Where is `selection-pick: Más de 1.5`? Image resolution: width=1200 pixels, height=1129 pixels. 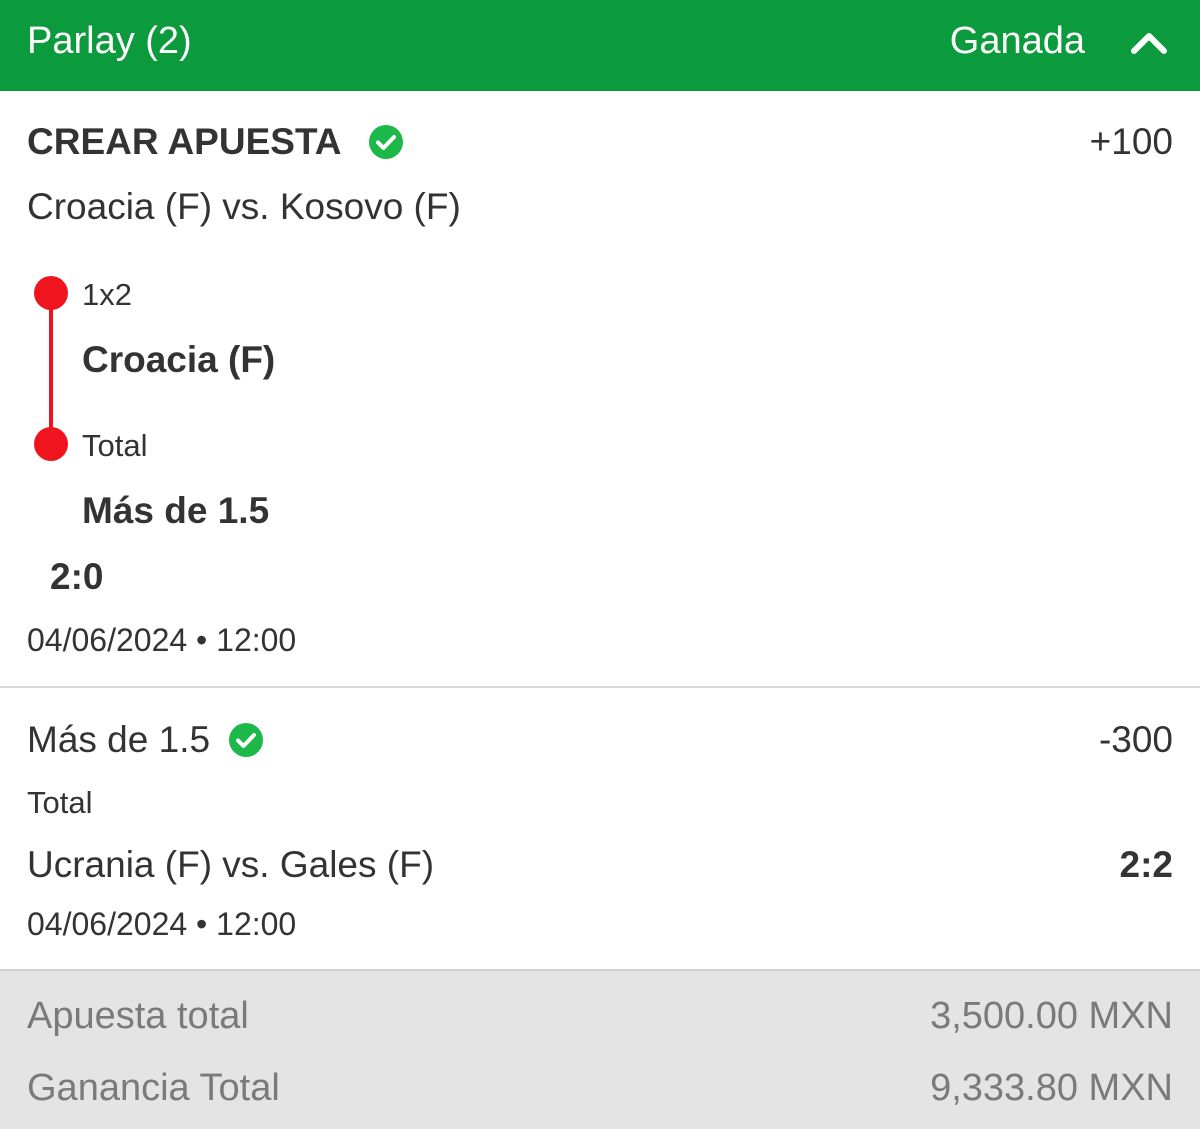 selection-pick: Más de 1.5 is located at coordinates (176, 510).